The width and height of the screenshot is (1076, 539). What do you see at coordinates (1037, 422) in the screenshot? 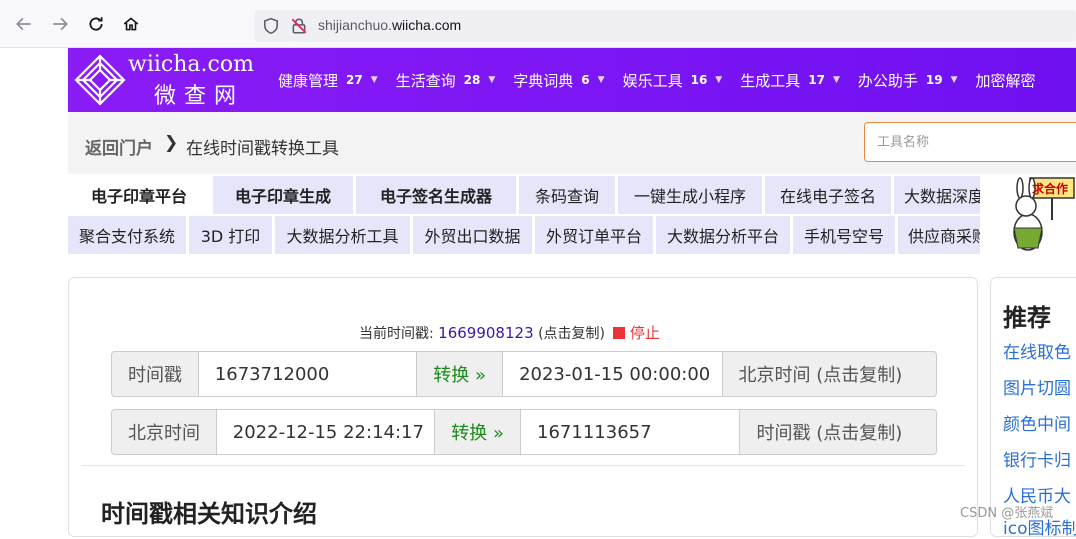
I see `sidebar-link: 颜色中间` at bounding box center [1037, 422].